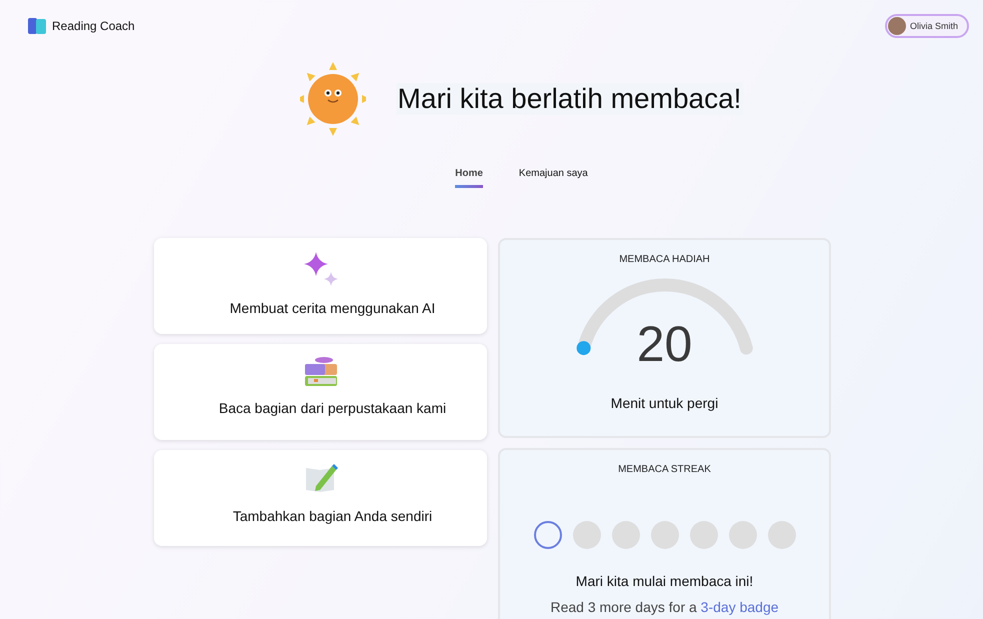 The width and height of the screenshot is (983, 619). What do you see at coordinates (664, 344) in the screenshot?
I see `minutes-value: 20` at bounding box center [664, 344].